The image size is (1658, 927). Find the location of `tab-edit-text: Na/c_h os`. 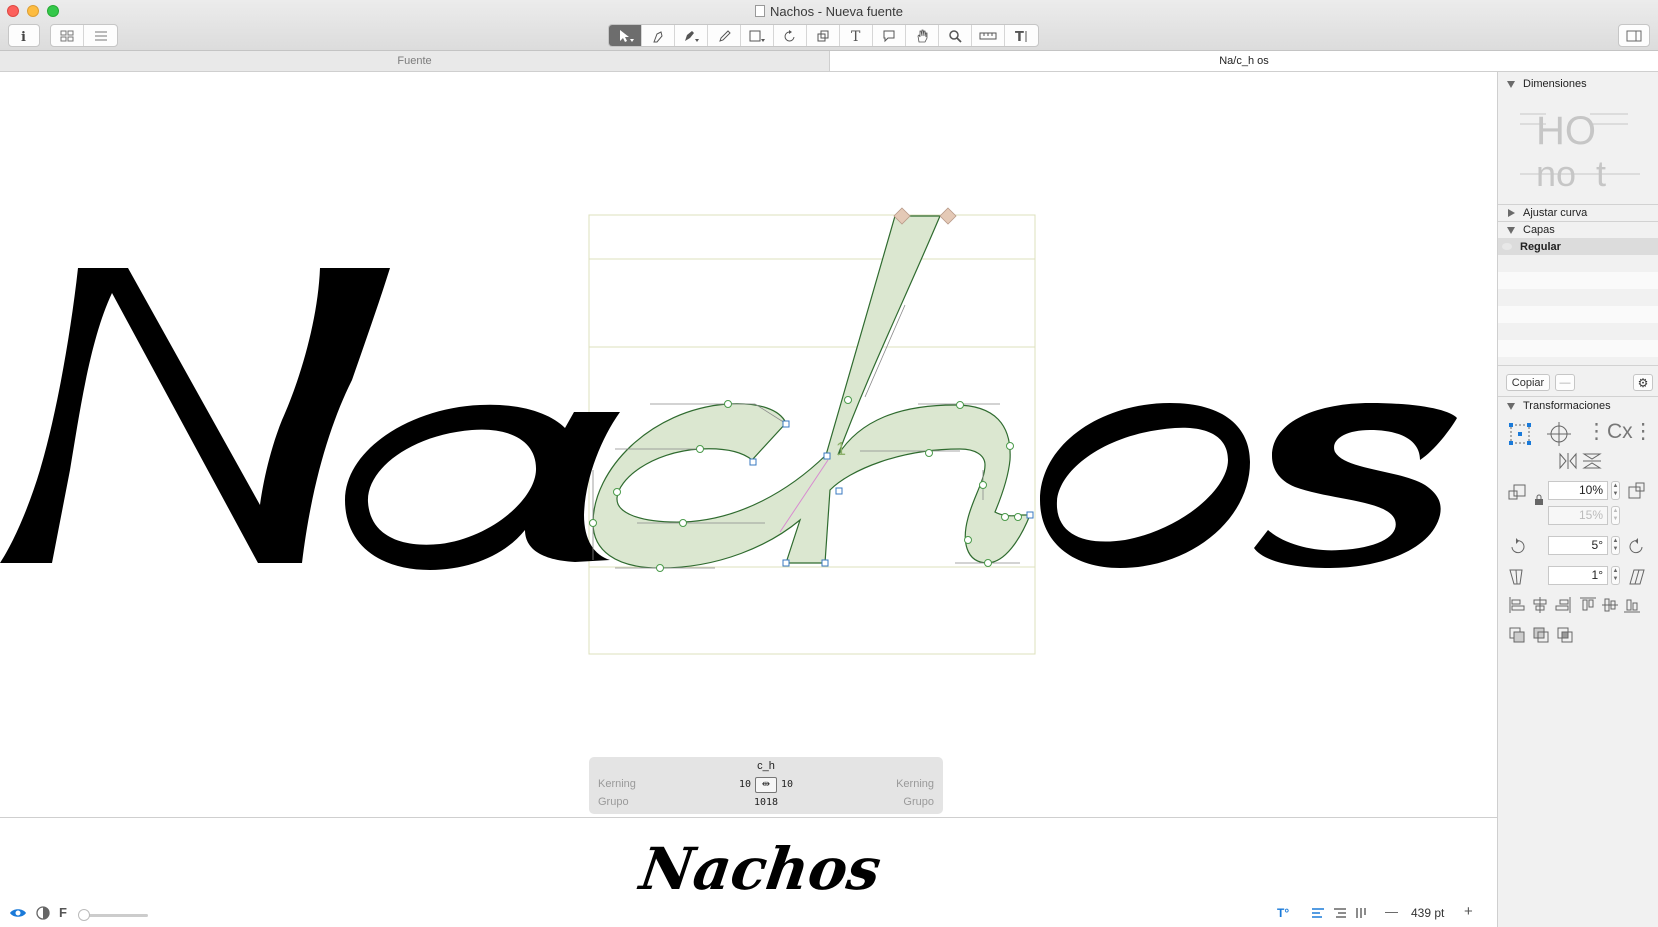

tab-edit-text: Na/c_h os is located at coordinates (1244, 61).